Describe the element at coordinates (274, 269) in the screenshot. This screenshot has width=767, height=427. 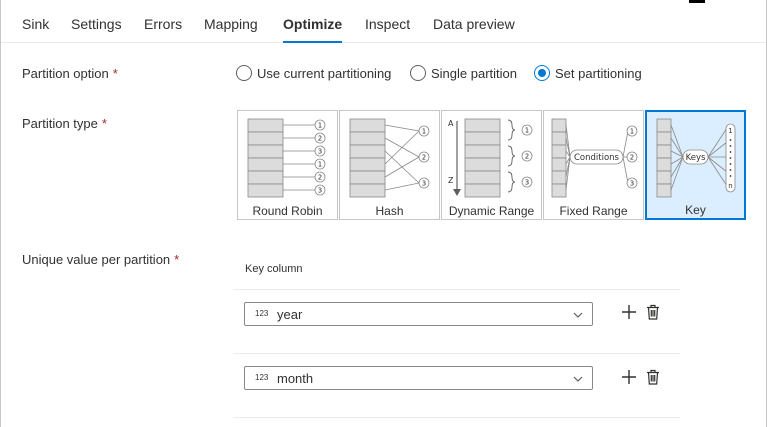
I see `key-column-header: Key column` at that location.